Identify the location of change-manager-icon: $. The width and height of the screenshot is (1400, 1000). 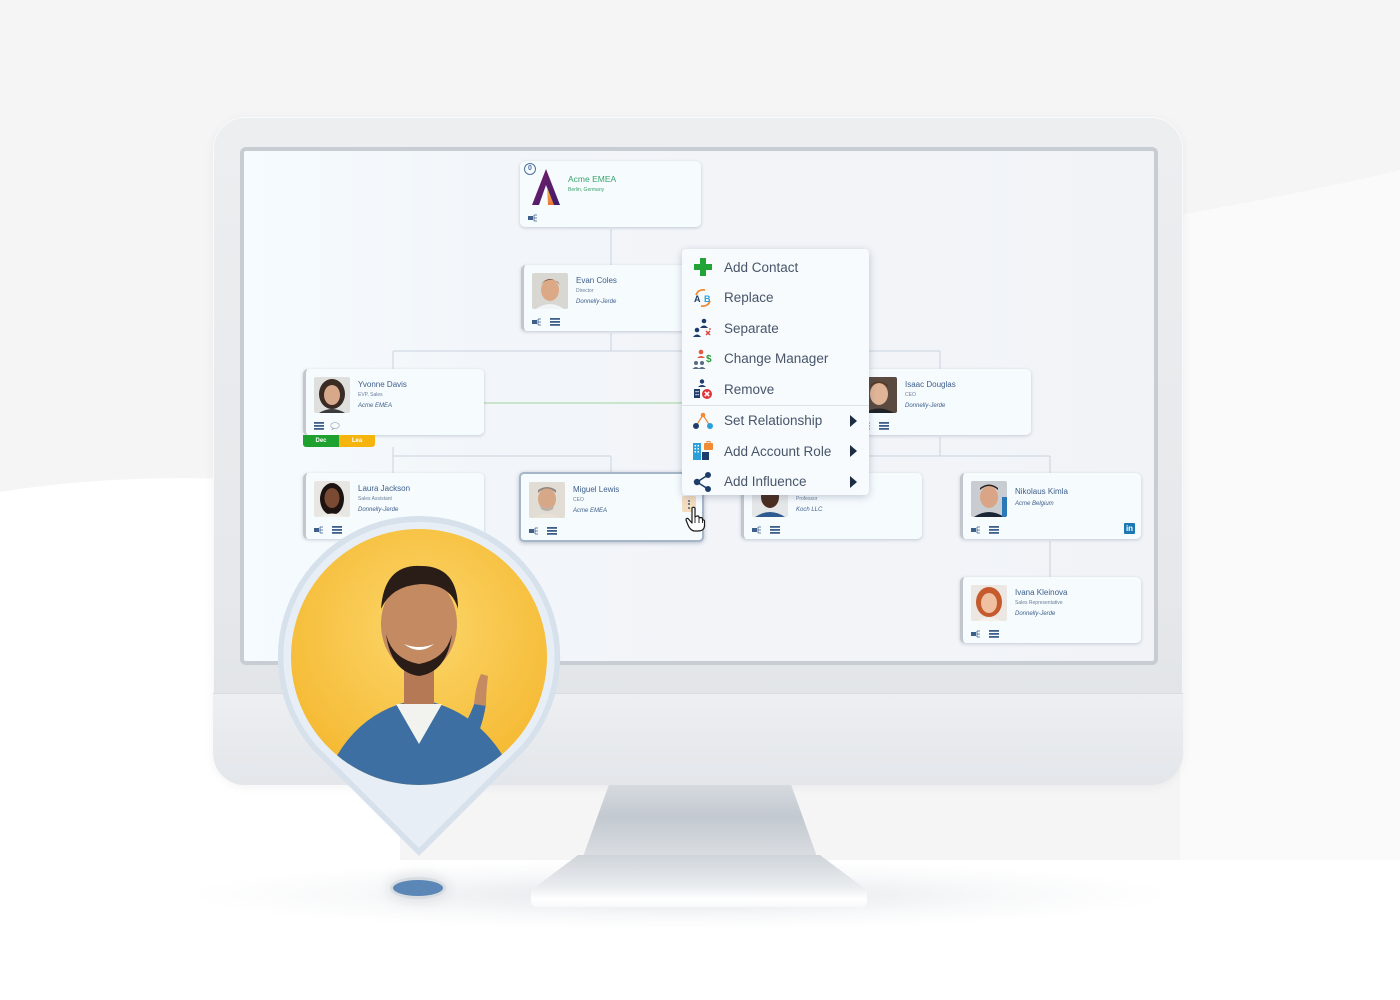
(702, 359).